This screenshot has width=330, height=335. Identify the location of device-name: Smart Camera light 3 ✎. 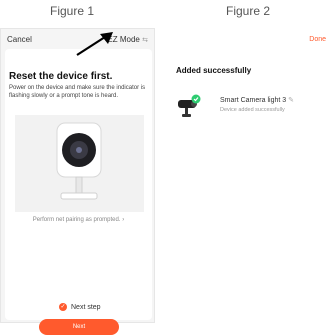
(257, 100).